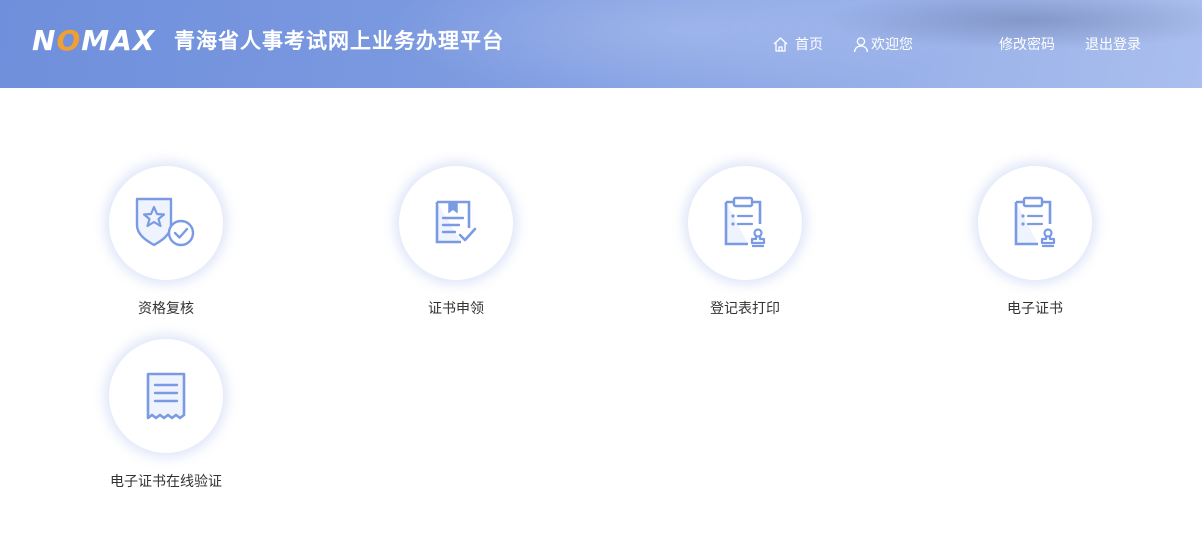 The width and height of the screenshot is (1202, 546). Describe the element at coordinates (166, 309) in the screenshot. I see `tile-qualification-review-label: 资格复核` at that location.